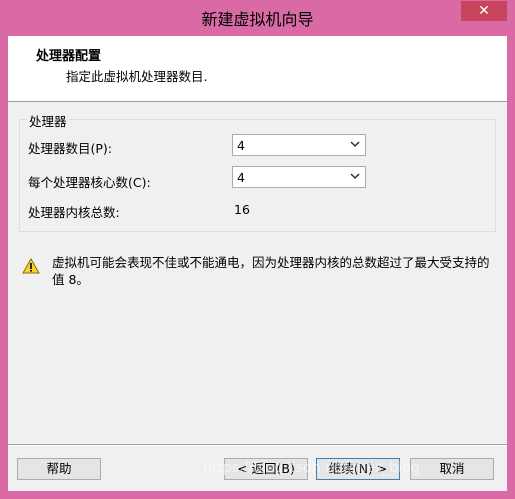  I want to click on processor-group-legend: 处理器, so click(48, 120).